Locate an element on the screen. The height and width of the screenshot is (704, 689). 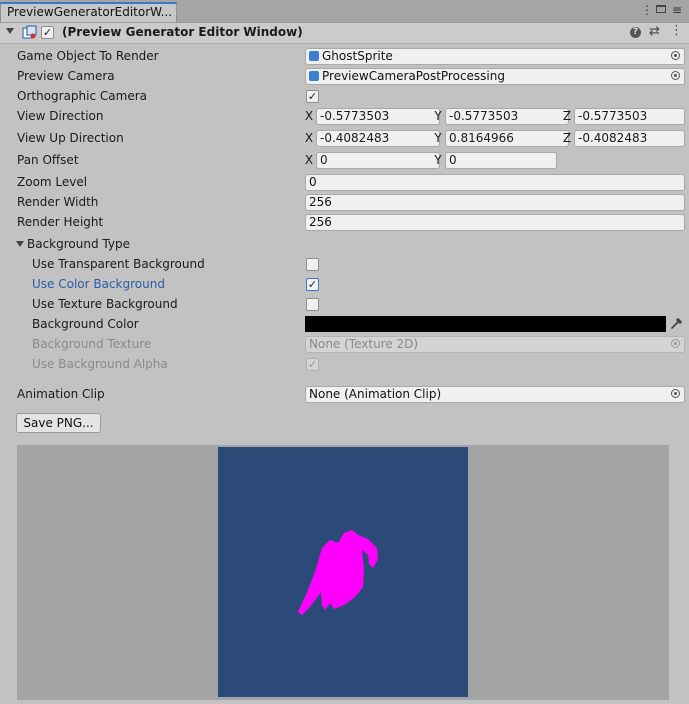
zoom-level-field: 0 is located at coordinates (495, 182).